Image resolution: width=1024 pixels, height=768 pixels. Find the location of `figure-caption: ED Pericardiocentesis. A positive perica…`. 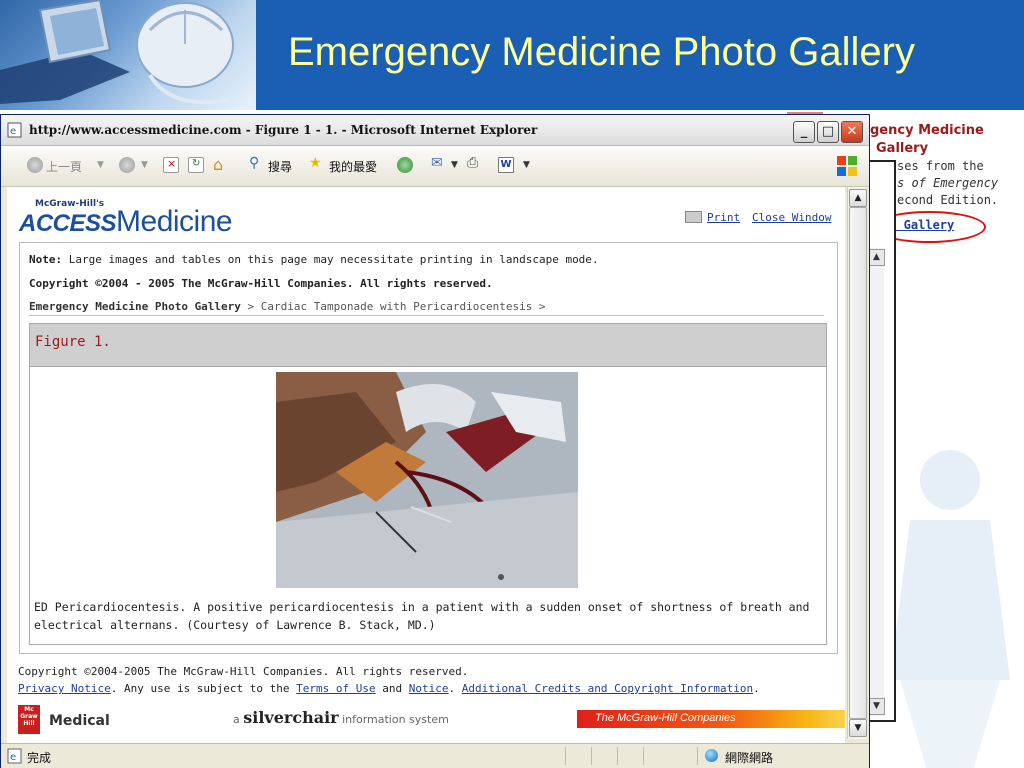

figure-caption: ED Pericardiocentesis. A positive perica… is located at coordinates (422, 616).